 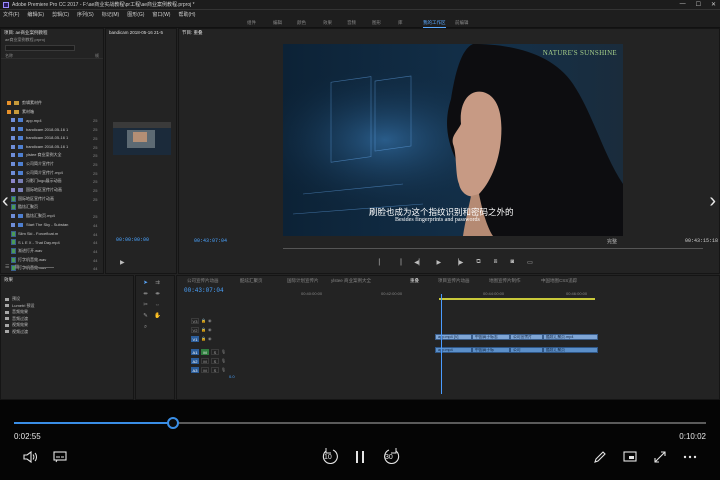 What do you see at coordinates (26, 120) in the screenshot?
I see `list-item: app.mp4` at bounding box center [26, 120].